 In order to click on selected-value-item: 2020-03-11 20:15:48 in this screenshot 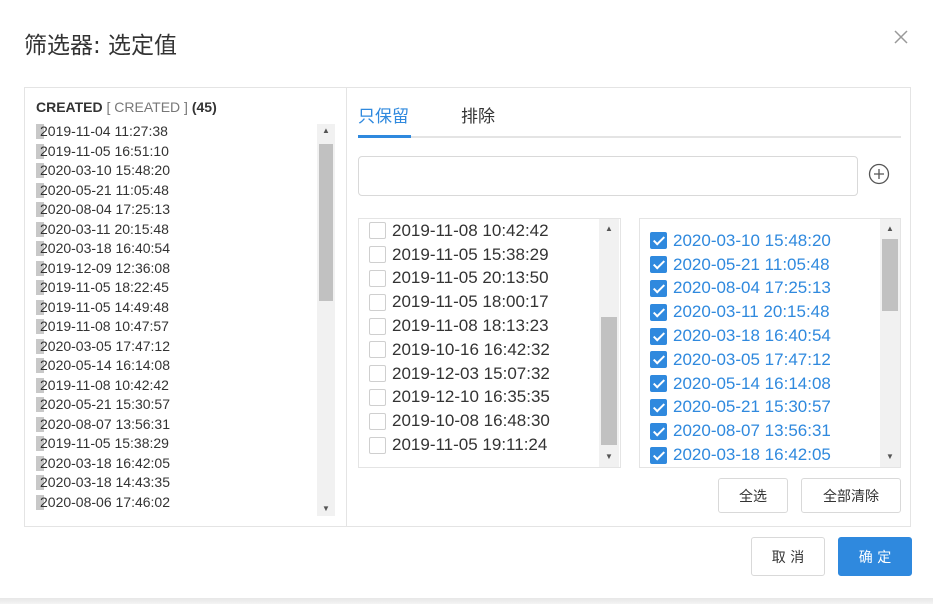, I will do `click(762, 312)`.